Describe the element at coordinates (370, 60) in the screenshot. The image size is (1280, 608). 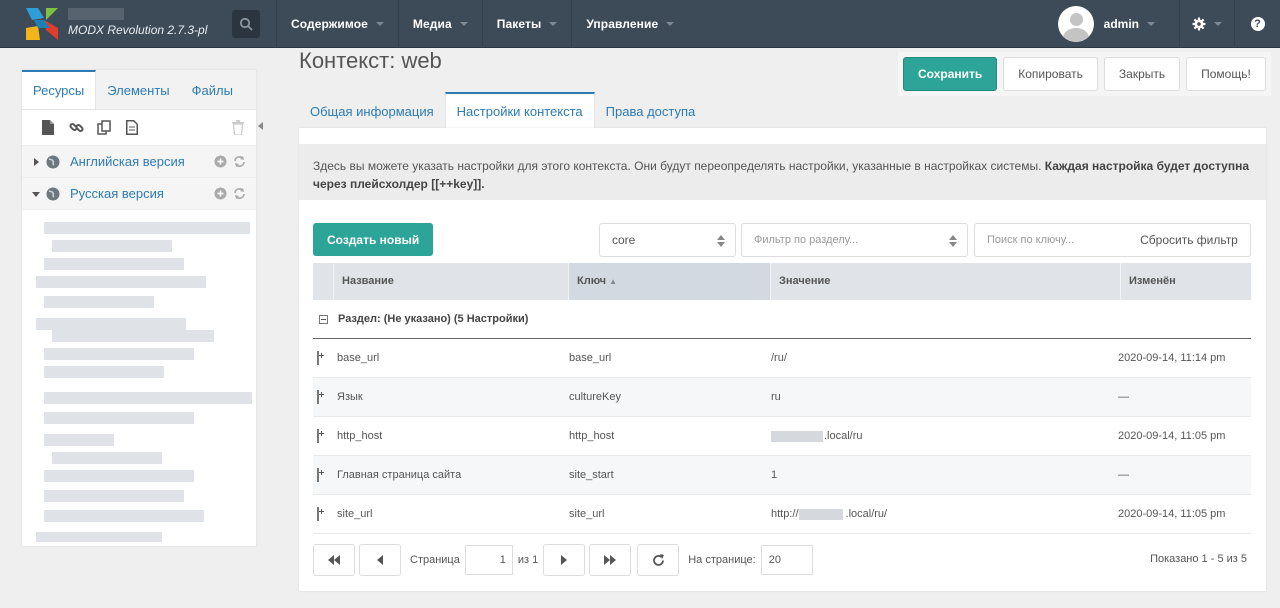
I see `page-title: Контекст: web` at that location.